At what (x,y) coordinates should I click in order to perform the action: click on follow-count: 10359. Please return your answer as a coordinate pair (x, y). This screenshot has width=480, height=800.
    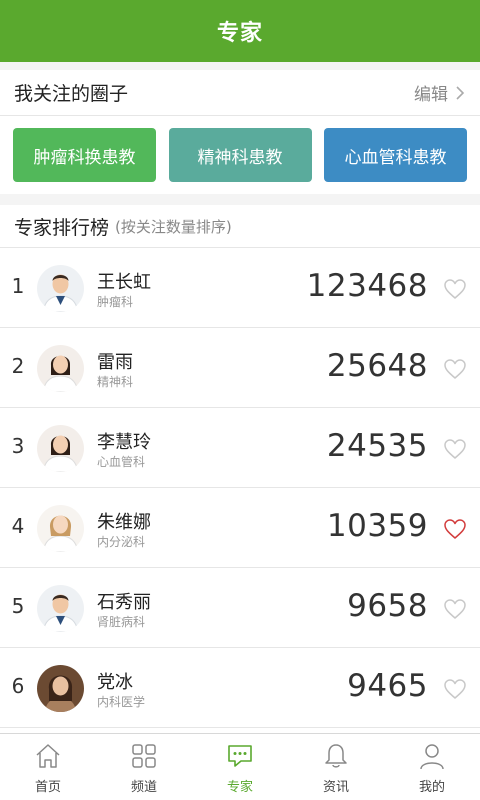
    Looking at the image, I should click on (377, 526).